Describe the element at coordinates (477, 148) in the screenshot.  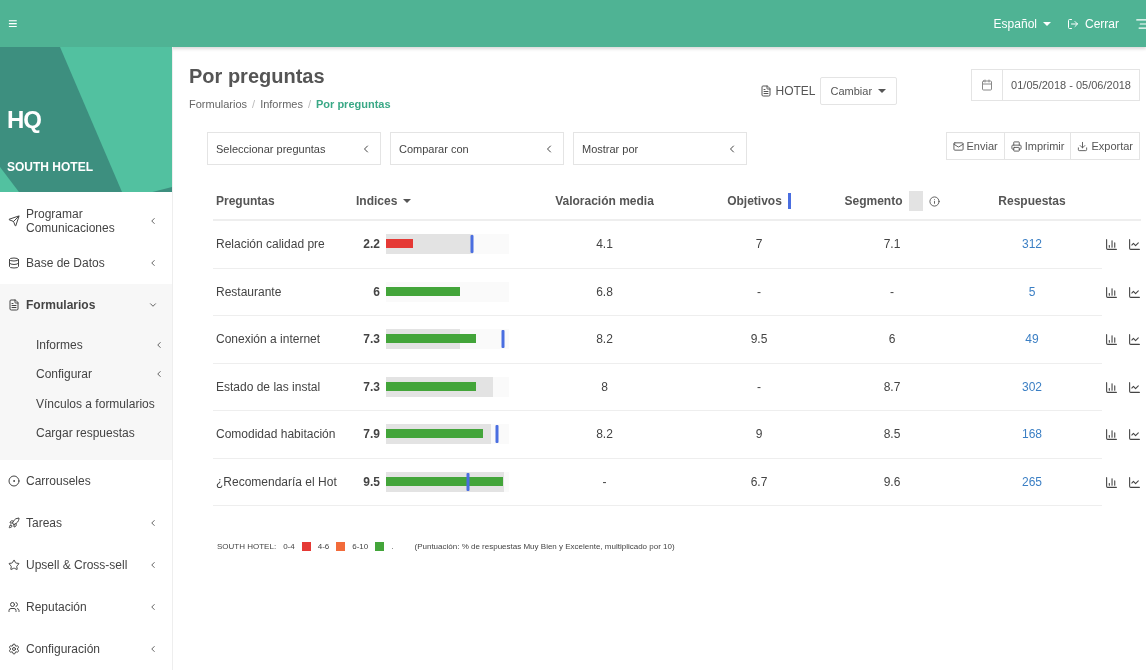
I see `filter-dropdown: Comparar con` at that location.